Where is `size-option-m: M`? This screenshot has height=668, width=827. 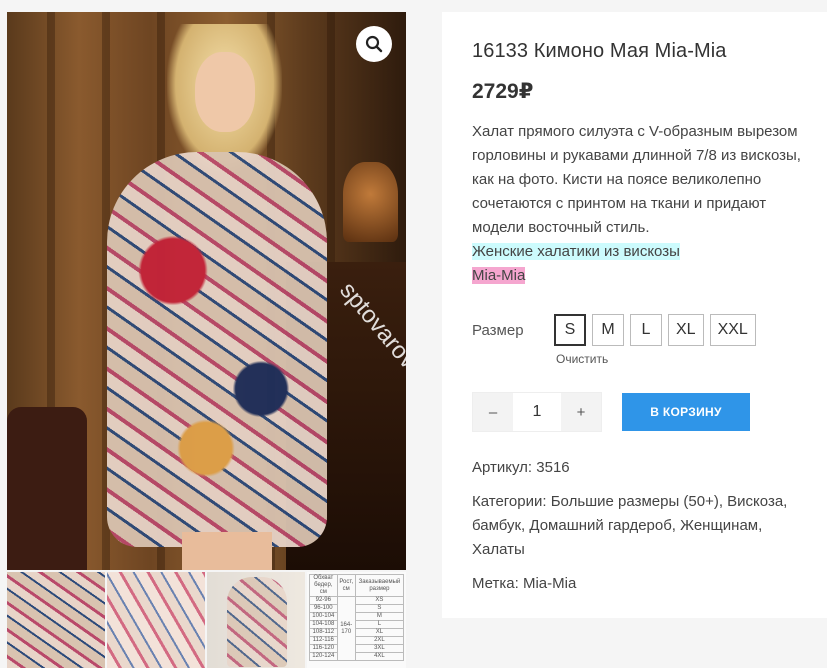
size-option-m: M is located at coordinates (608, 330).